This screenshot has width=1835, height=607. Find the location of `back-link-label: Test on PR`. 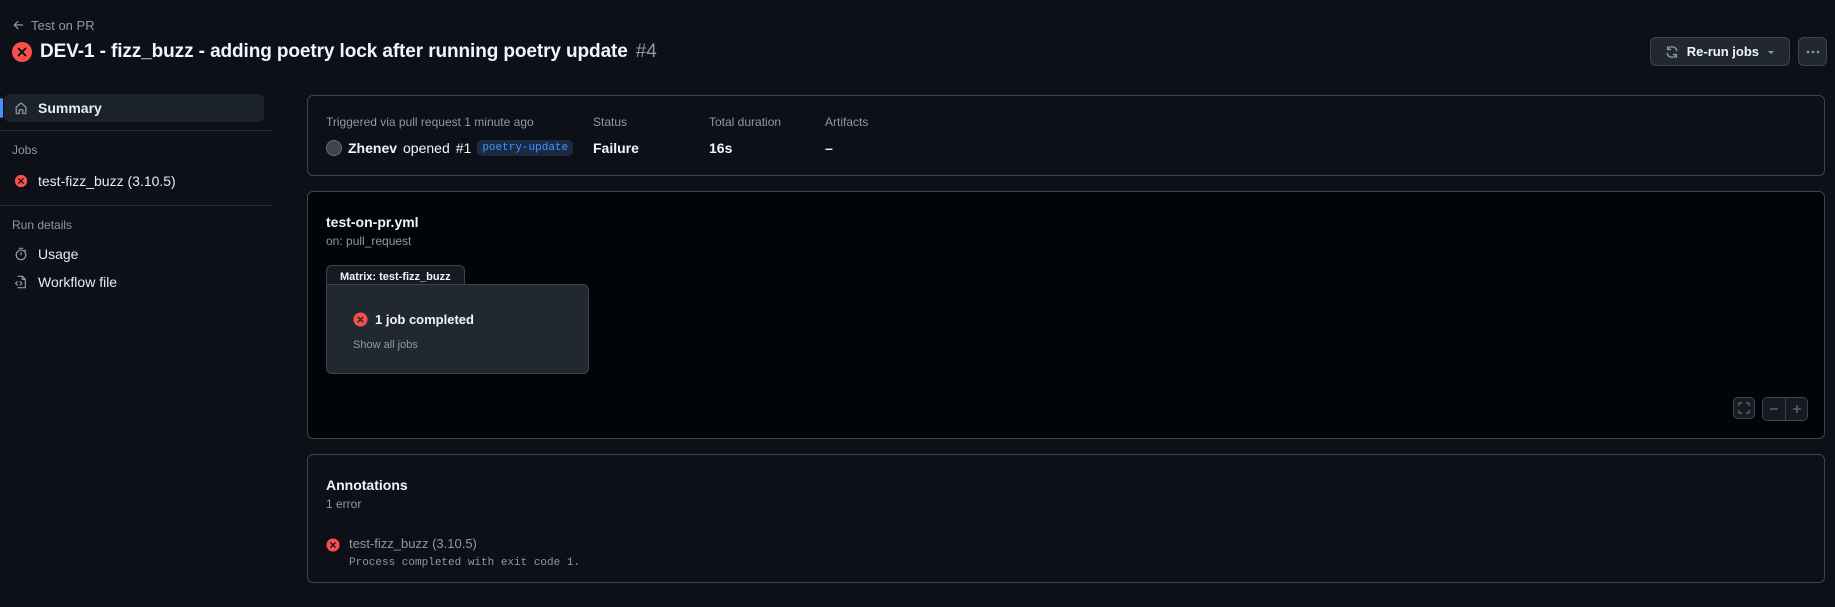

back-link-label: Test on PR is located at coordinates (63, 25).